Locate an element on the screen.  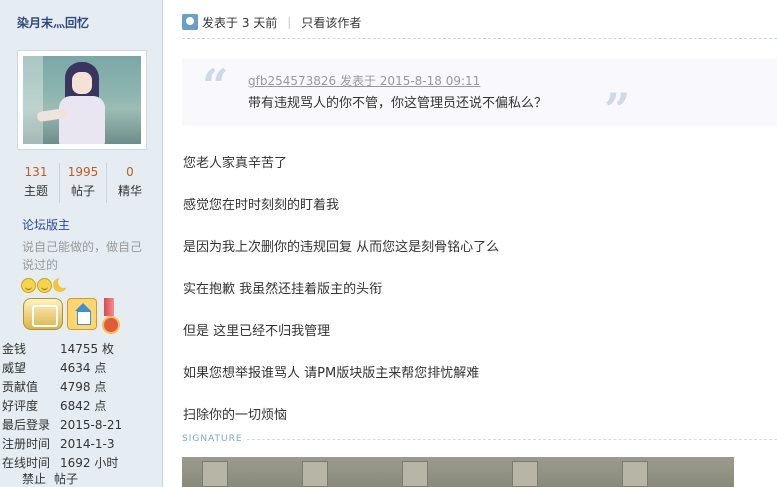
stat-posts: 1995 帖子 is located at coordinates (83, 183).